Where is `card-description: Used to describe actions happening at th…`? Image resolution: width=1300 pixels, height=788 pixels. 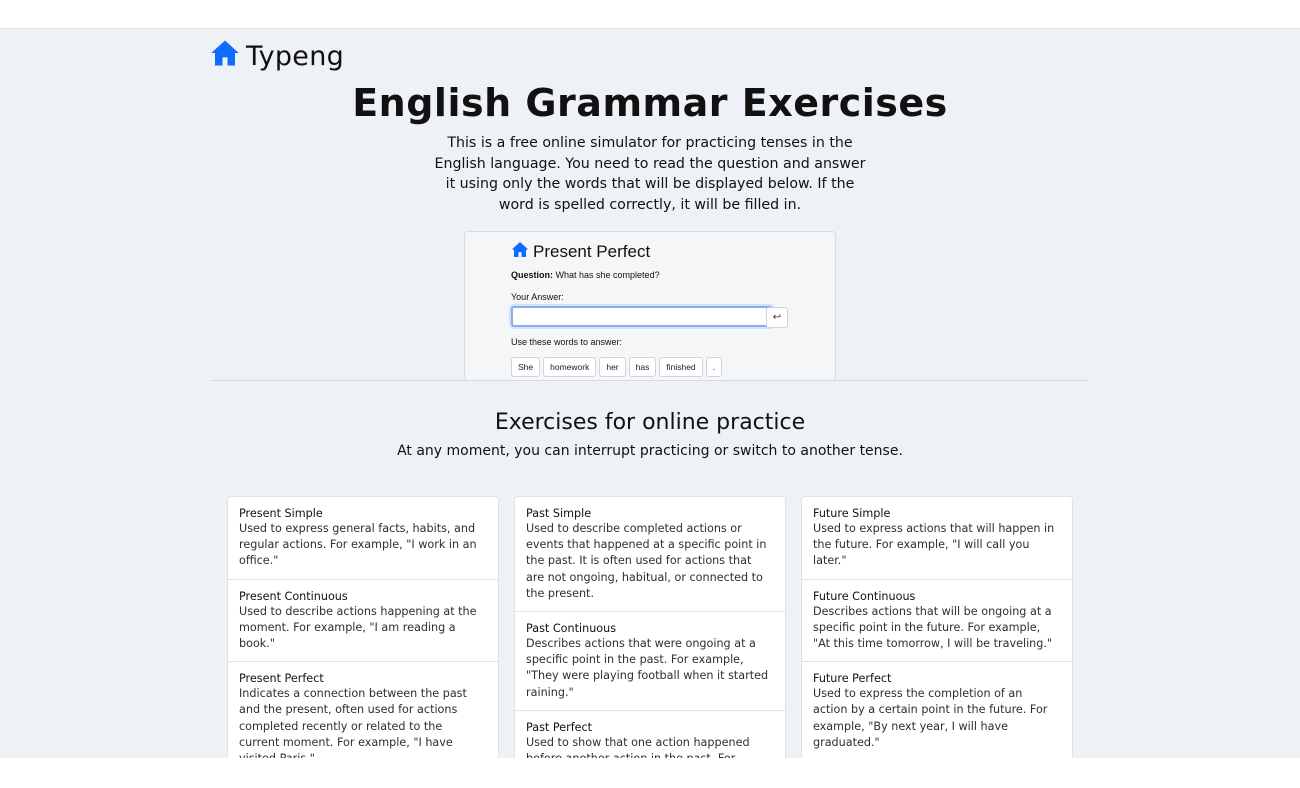 card-description: Used to describe actions happening at th… is located at coordinates (358, 627).